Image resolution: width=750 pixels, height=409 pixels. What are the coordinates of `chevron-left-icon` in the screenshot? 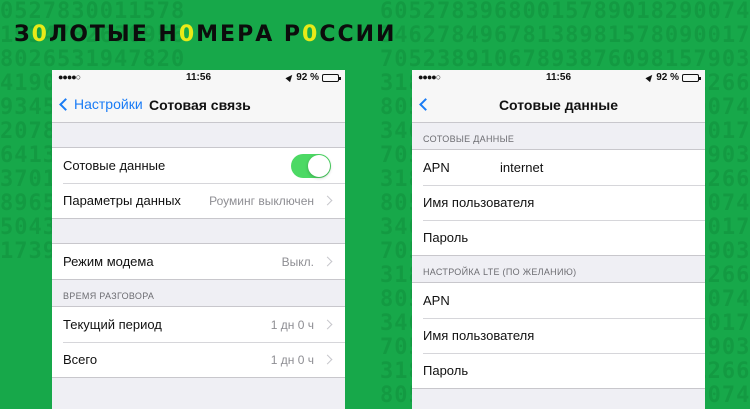 It's located at (65, 104).